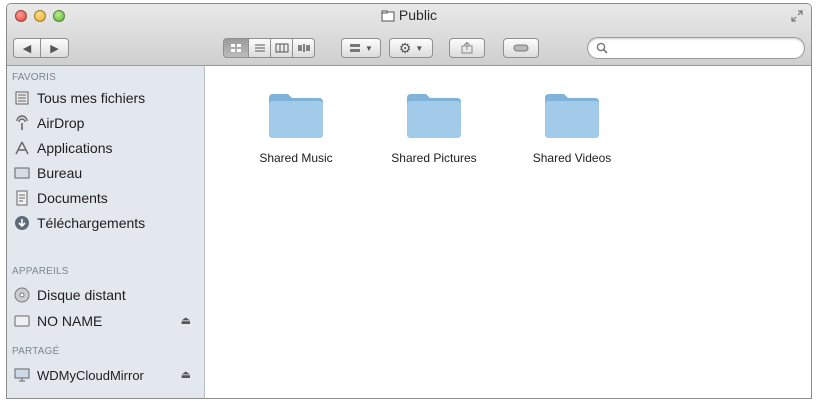 Image resolution: width=818 pixels, height=401 pixels. I want to click on drive-icon, so click(22, 321).